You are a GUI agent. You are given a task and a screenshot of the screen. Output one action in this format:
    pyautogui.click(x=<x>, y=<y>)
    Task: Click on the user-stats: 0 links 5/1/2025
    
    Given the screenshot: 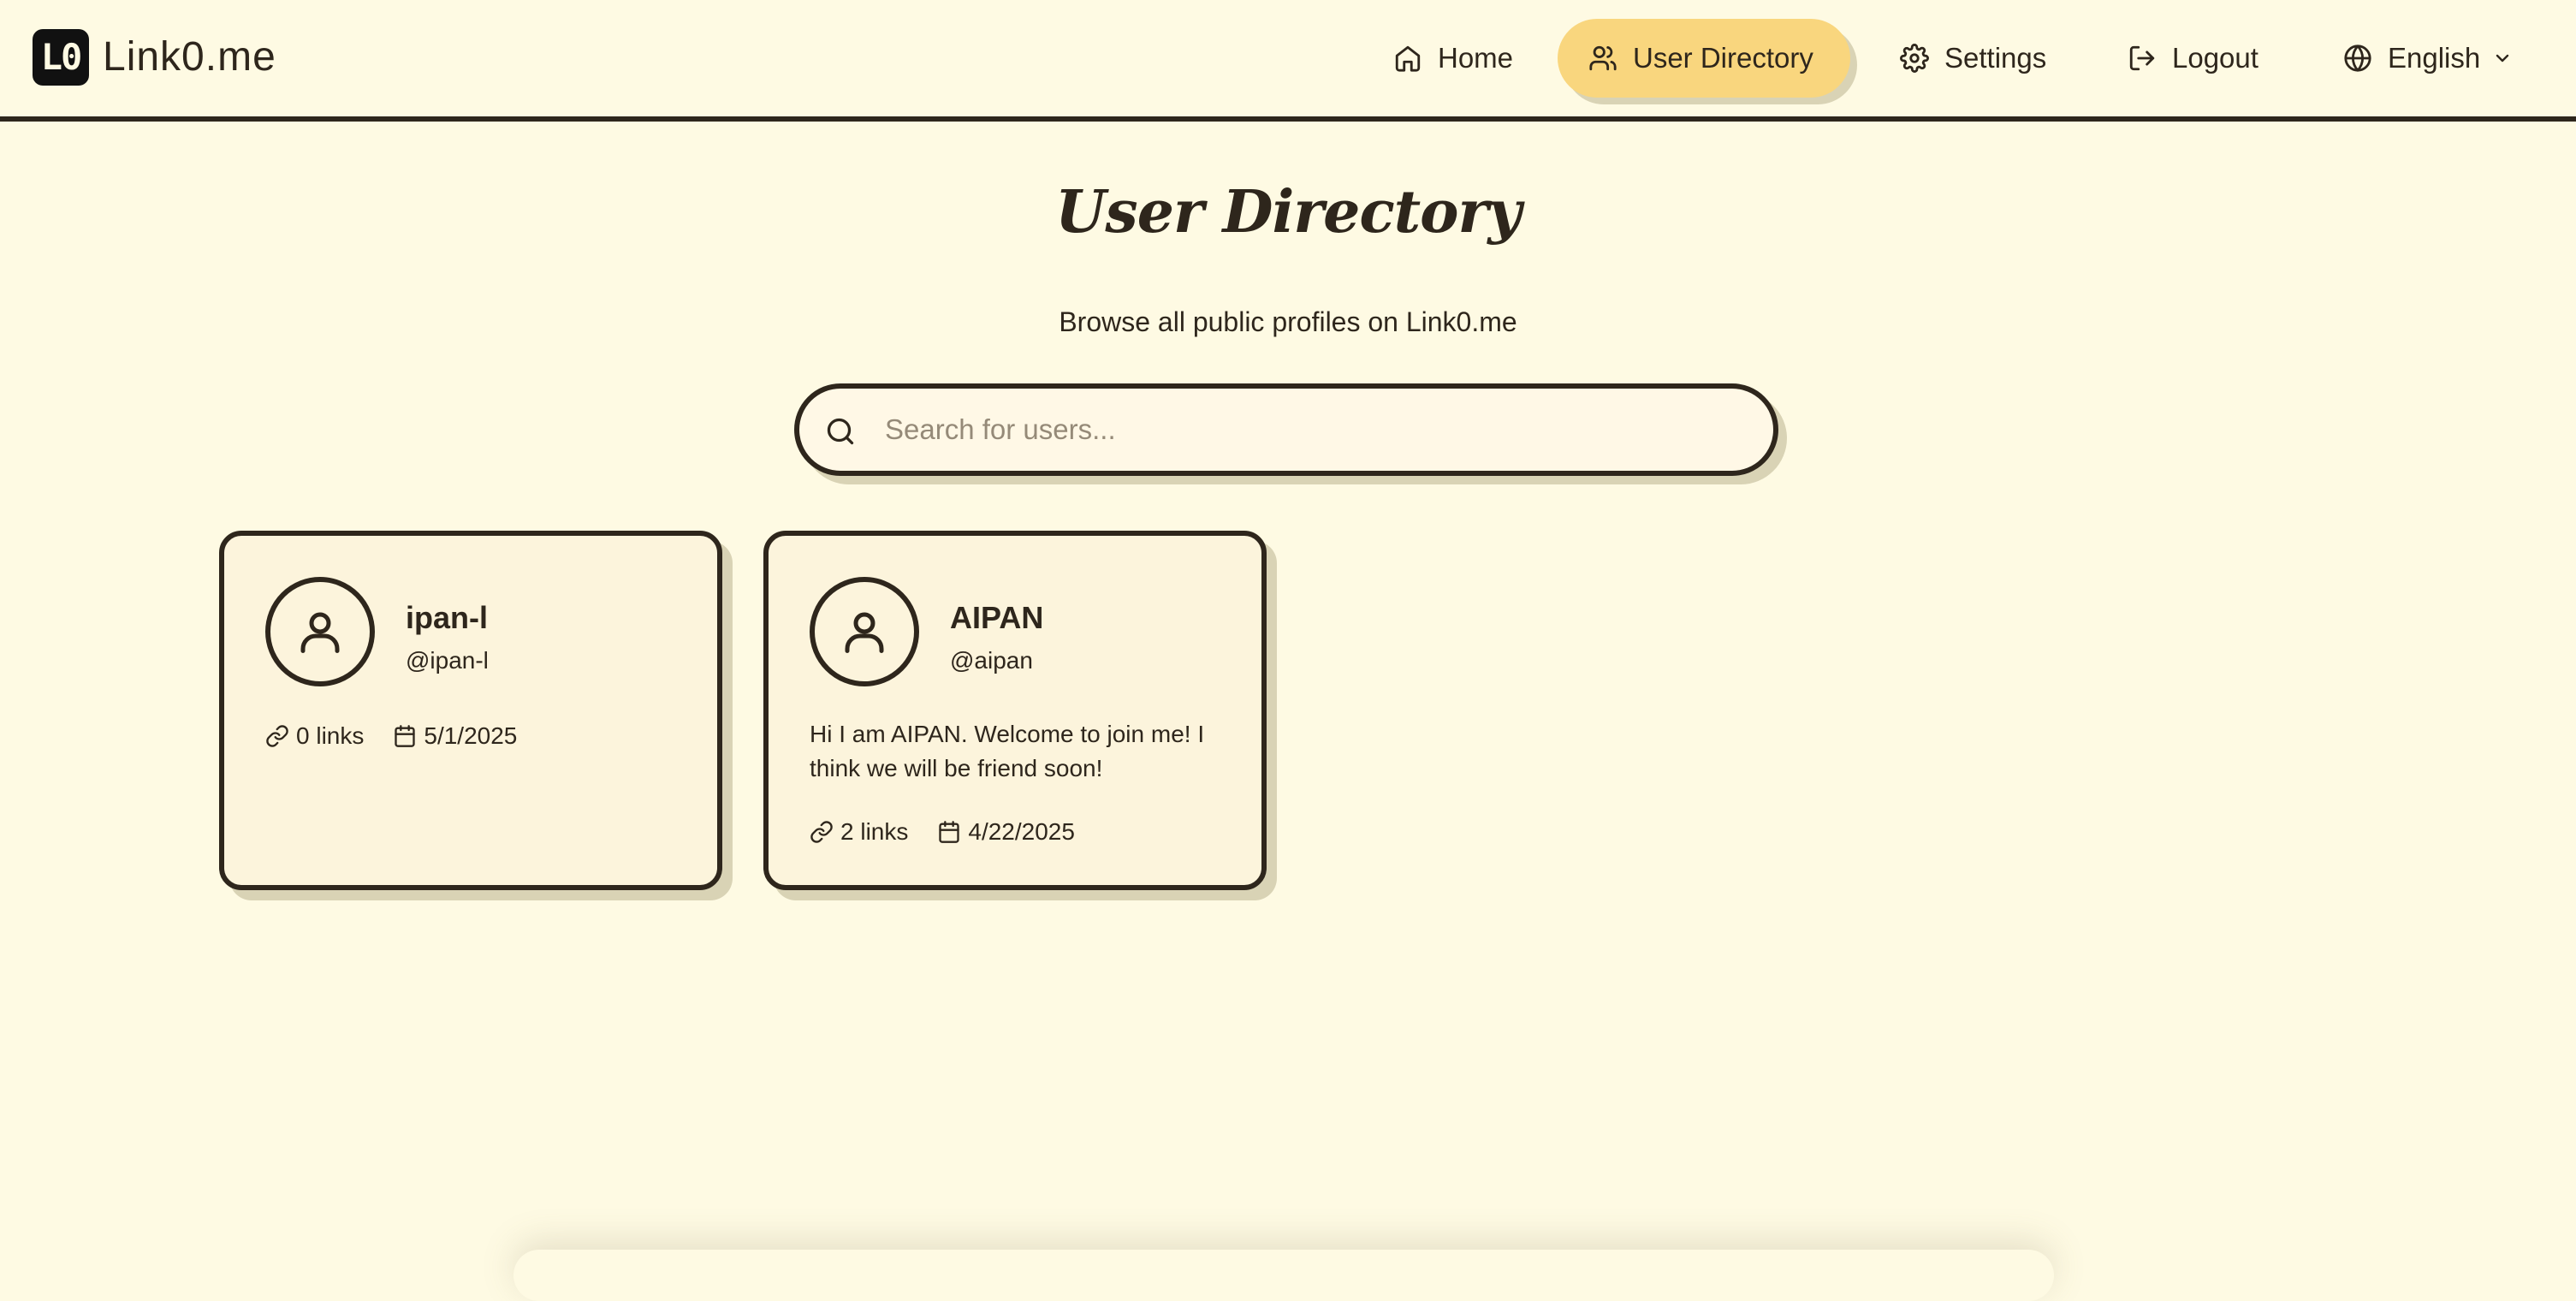 What is the action you would take?
    pyautogui.click(x=405, y=736)
    